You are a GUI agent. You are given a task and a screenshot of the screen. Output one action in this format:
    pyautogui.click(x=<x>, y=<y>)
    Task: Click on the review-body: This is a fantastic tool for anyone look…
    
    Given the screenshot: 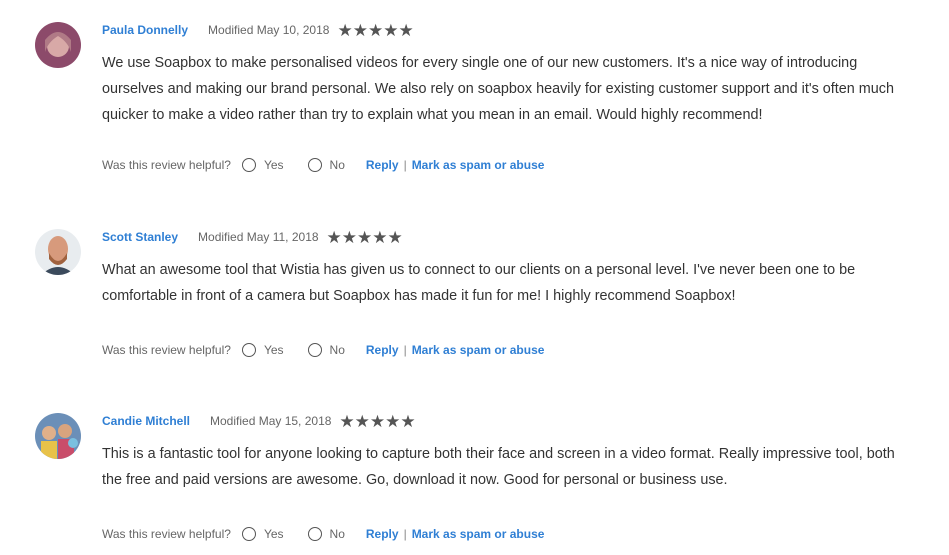 What is the action you would take?
    pyautogui.click(x=498, y=467)
    